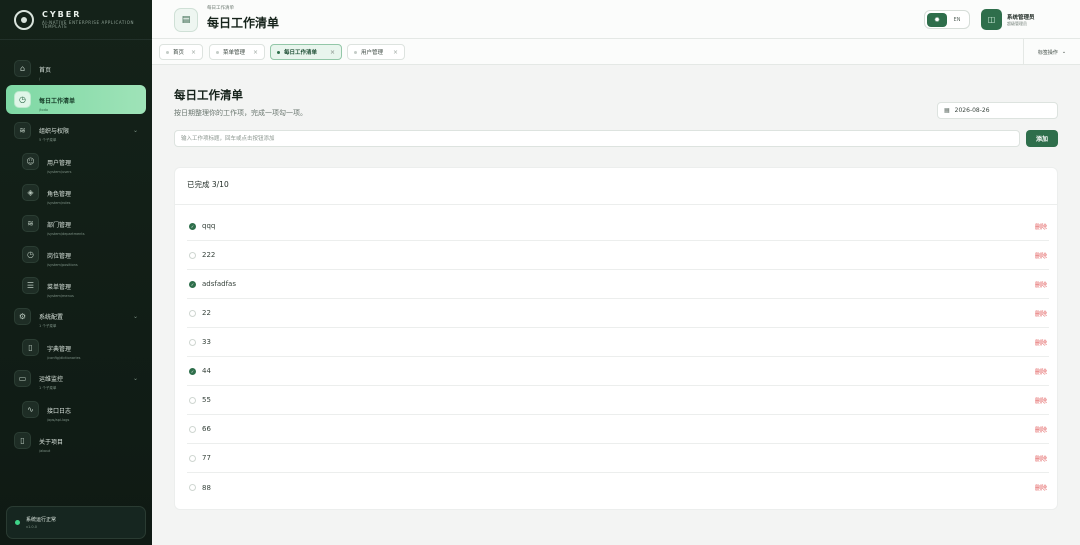 This screenshot has height=545, width=1080. Describe the element at coordinates (957, 20) in the screenshot. I see `language-option: EN` at that location.